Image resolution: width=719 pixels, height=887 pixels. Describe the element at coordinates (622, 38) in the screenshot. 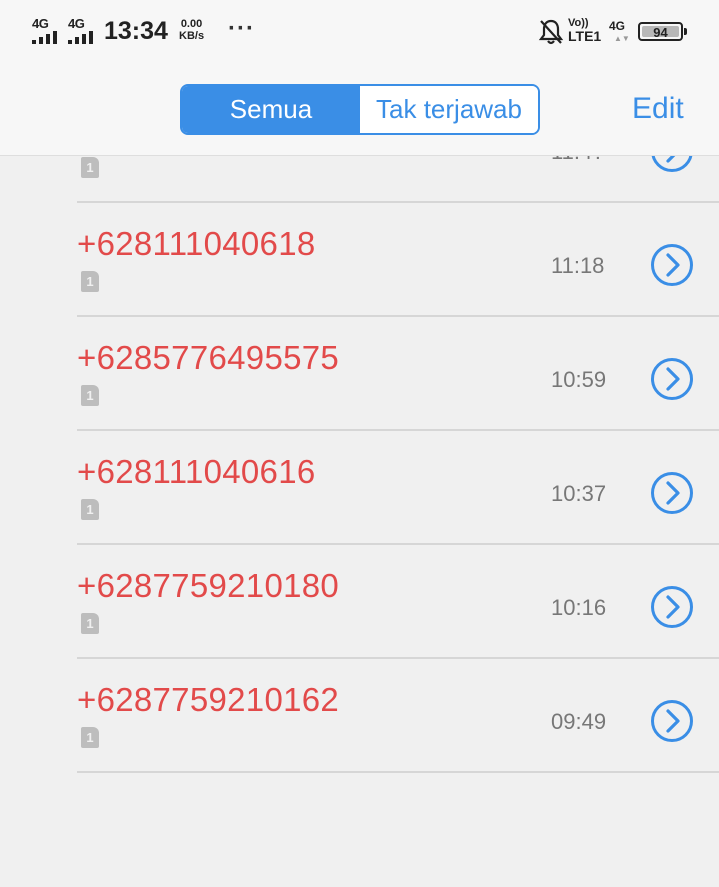

I see `data-activity-icon: ▲▼` at that location.